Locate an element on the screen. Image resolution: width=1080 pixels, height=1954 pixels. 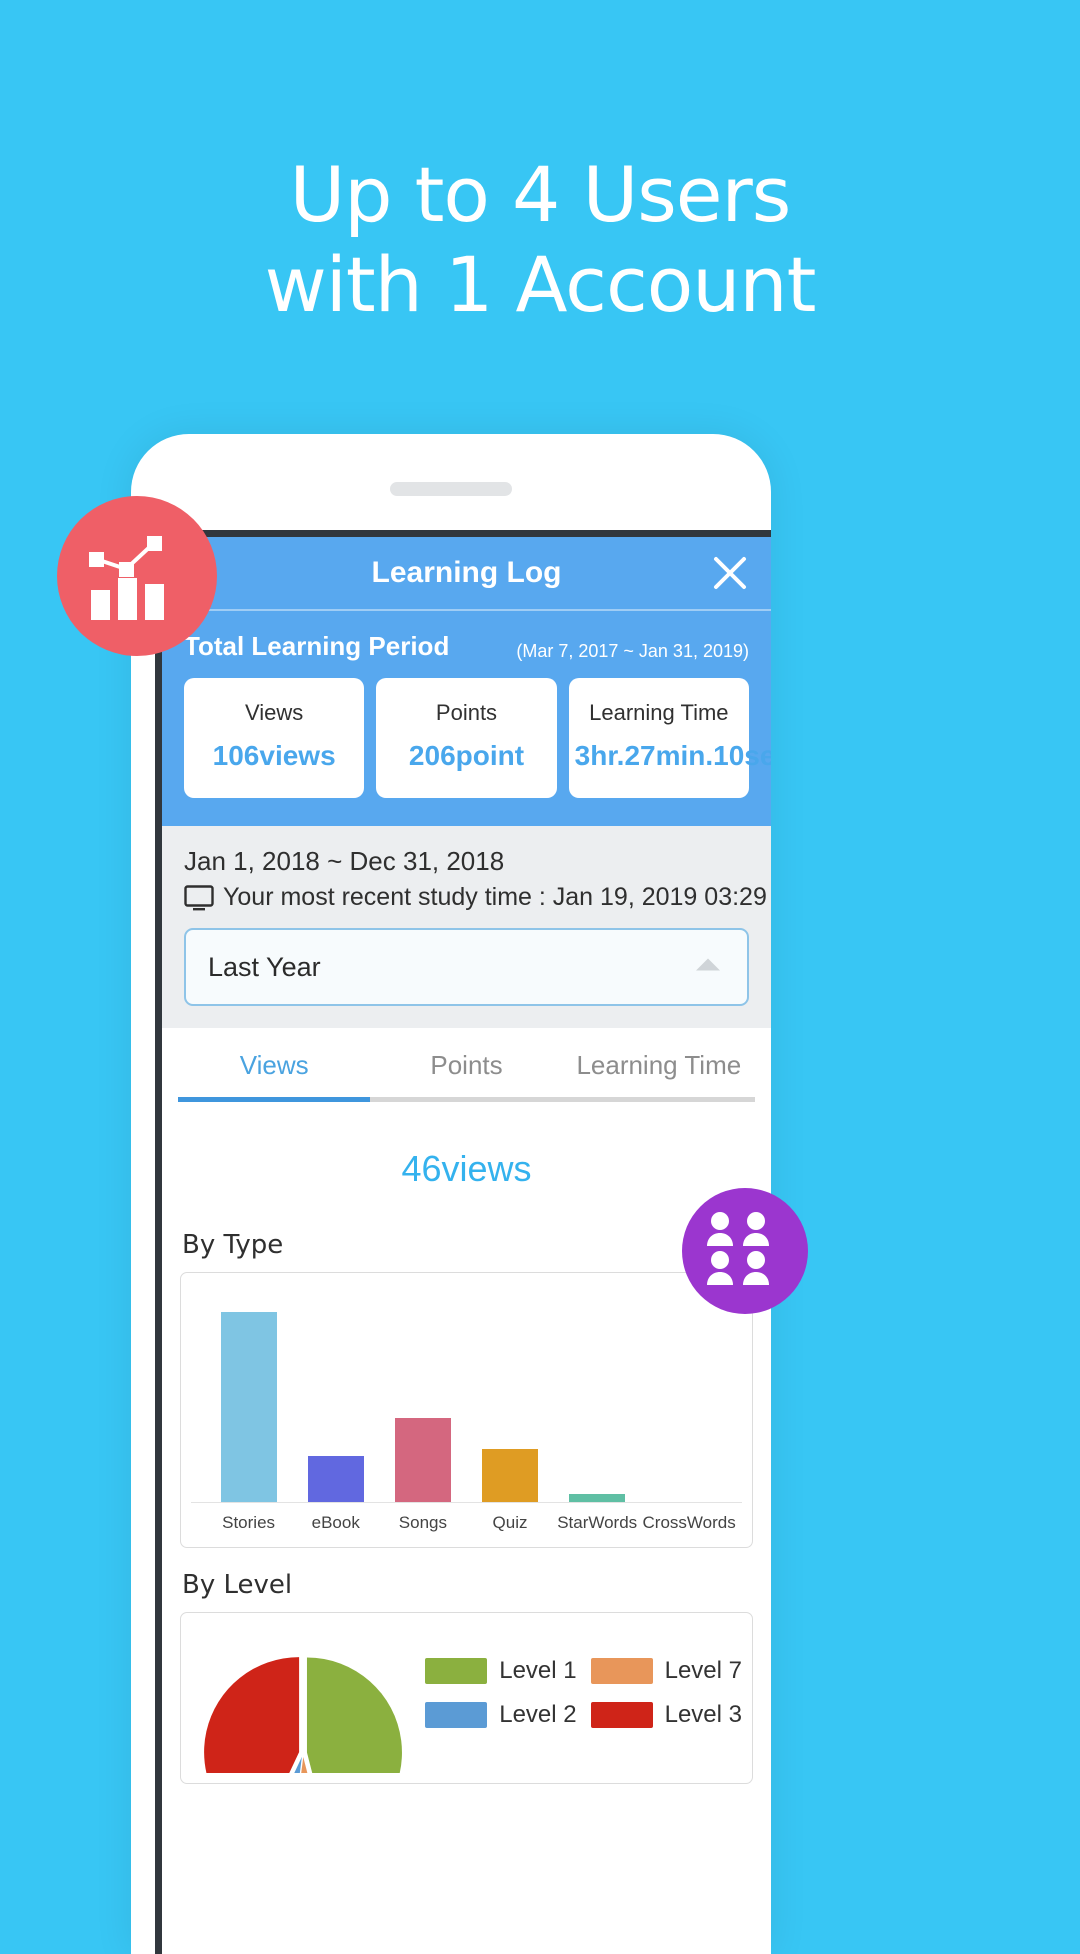
legend-label: Level 2 is located at coordinates (538, 1714).